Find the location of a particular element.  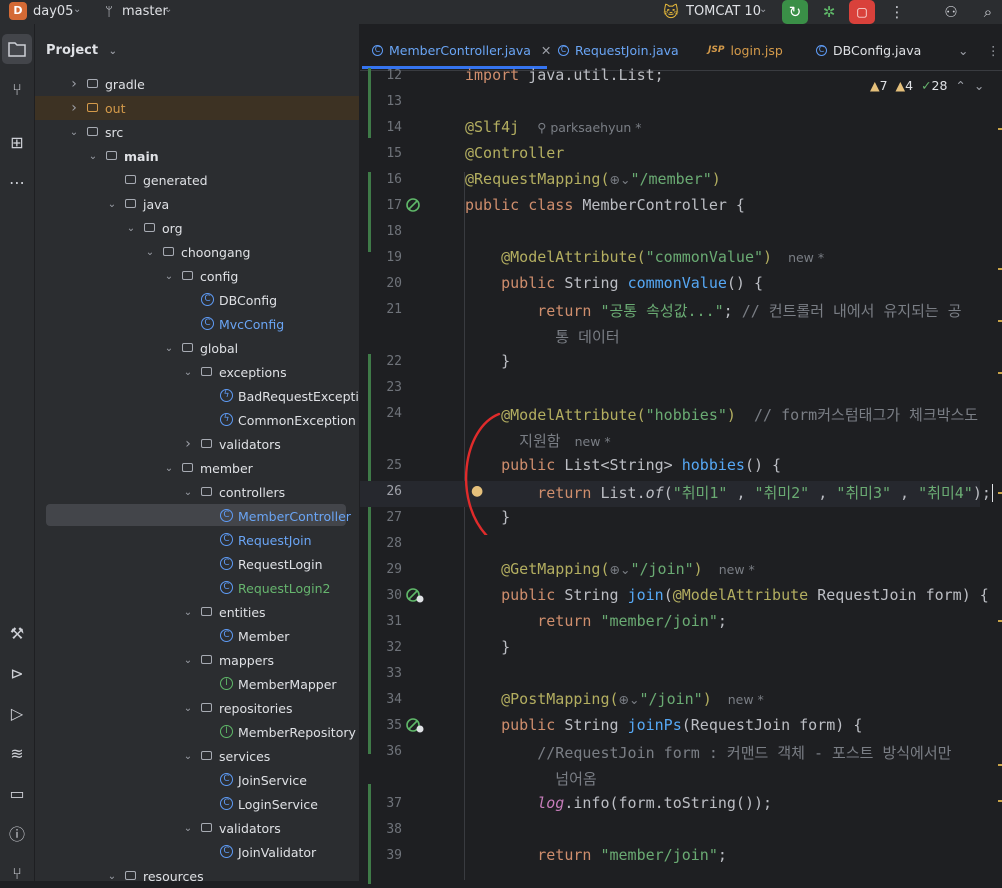

tree-item-requestlogin: C RequestLogin is located at coordinates (197, 564).